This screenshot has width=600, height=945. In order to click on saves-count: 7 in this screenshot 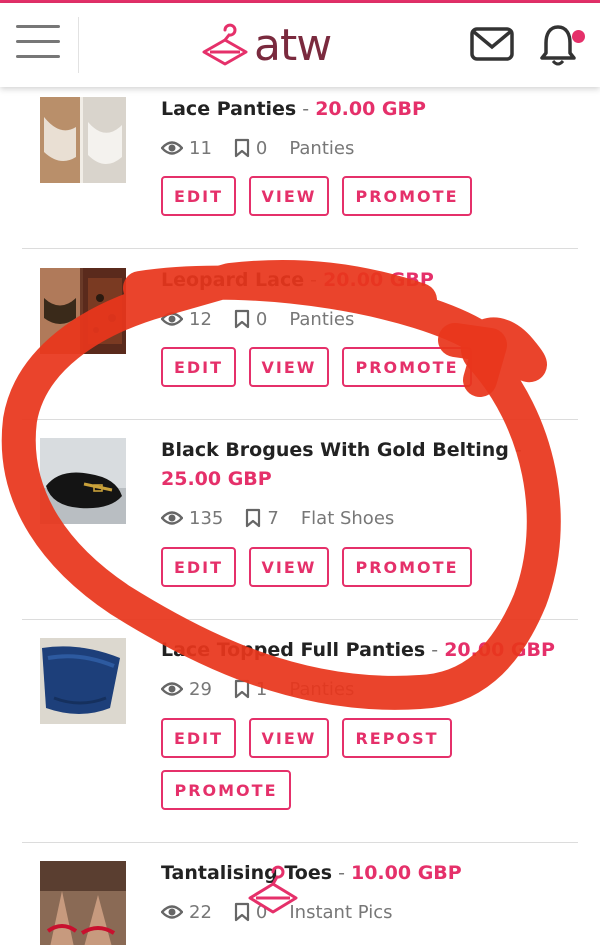, I will do `click(262, 518)`.